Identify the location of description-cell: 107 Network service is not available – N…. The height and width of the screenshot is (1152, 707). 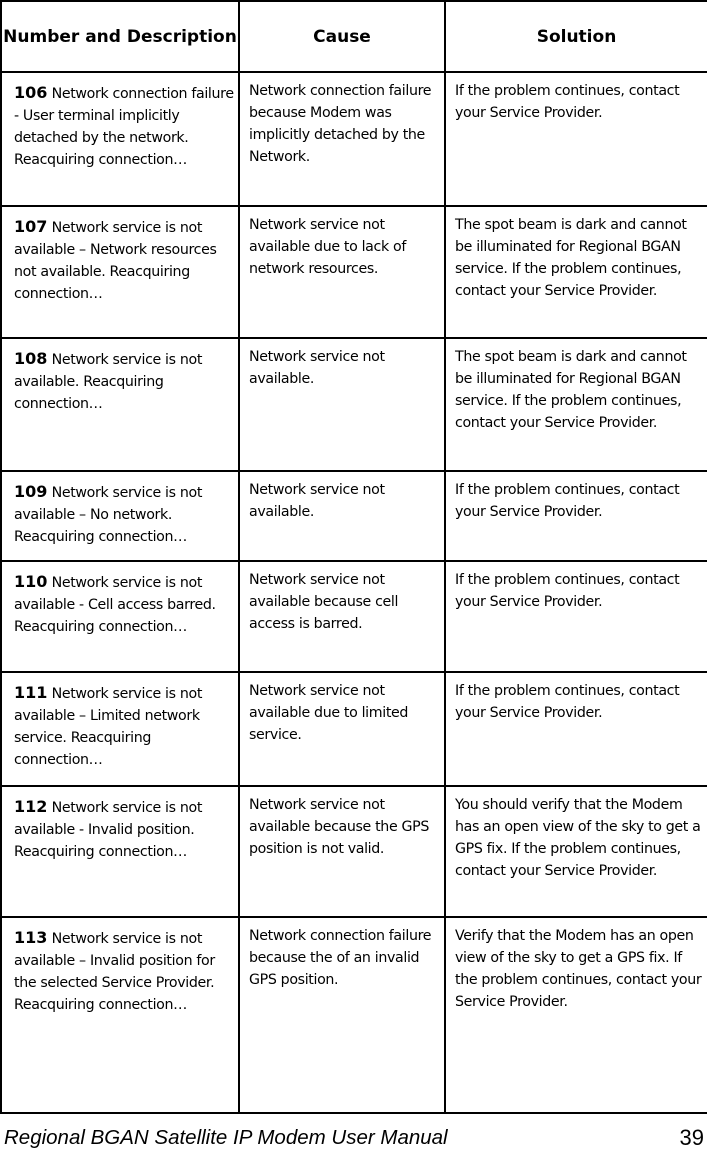
(120, 272).